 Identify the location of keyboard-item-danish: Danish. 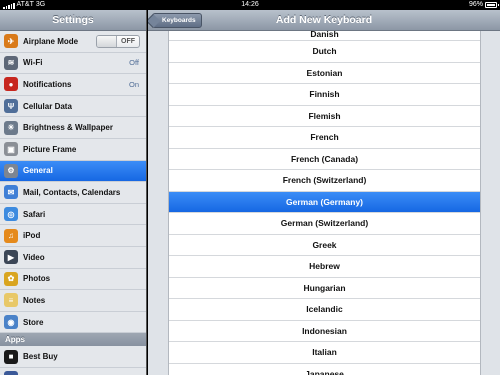
(324, 36).